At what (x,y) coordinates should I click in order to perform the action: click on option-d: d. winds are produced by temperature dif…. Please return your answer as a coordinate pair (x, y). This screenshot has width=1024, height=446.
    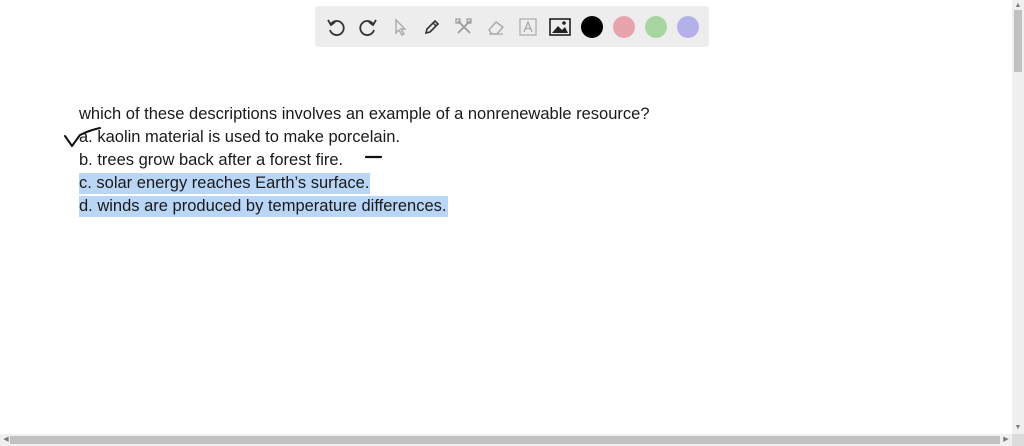
    Looking at the image, I should click on (263, 206).